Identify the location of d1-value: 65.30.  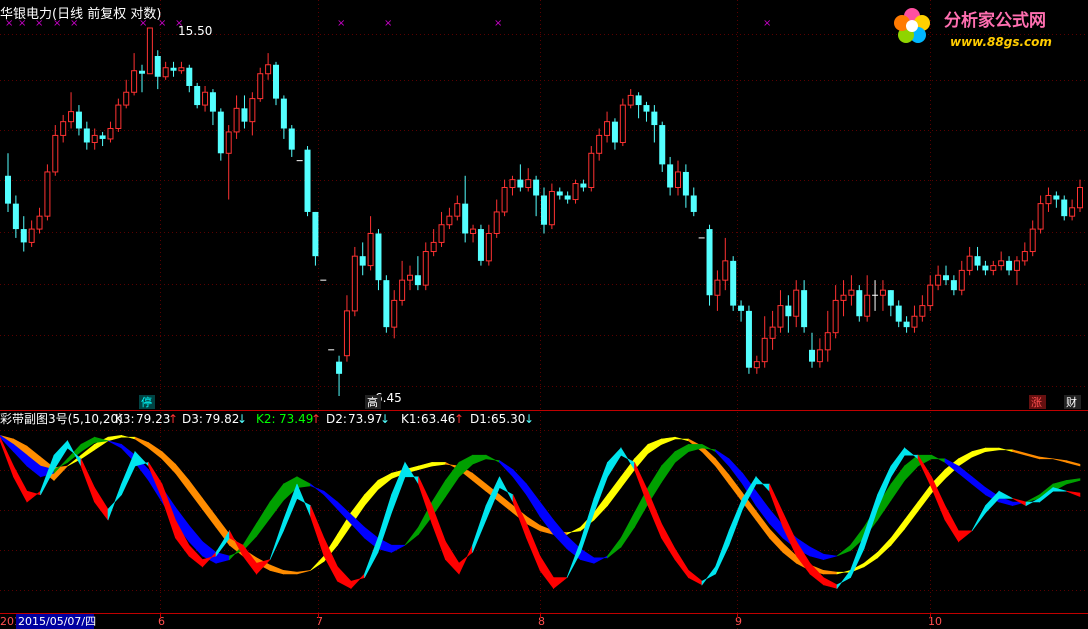
(508, 419).